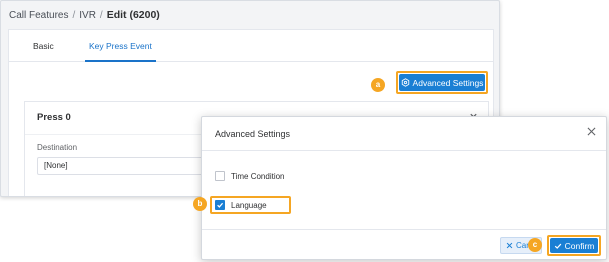 The image size is (609, 262). What do you see at coordinates (404, 150) in the screenshot?
I see `dialog-header-divider` at bounding box center [404, 150].